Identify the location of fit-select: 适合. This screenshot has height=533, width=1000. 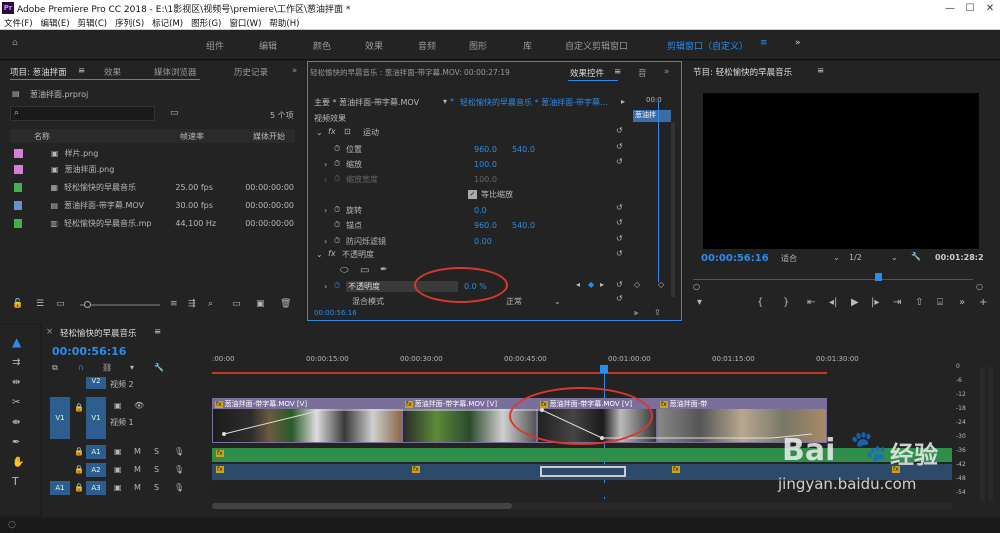
(789, 258).